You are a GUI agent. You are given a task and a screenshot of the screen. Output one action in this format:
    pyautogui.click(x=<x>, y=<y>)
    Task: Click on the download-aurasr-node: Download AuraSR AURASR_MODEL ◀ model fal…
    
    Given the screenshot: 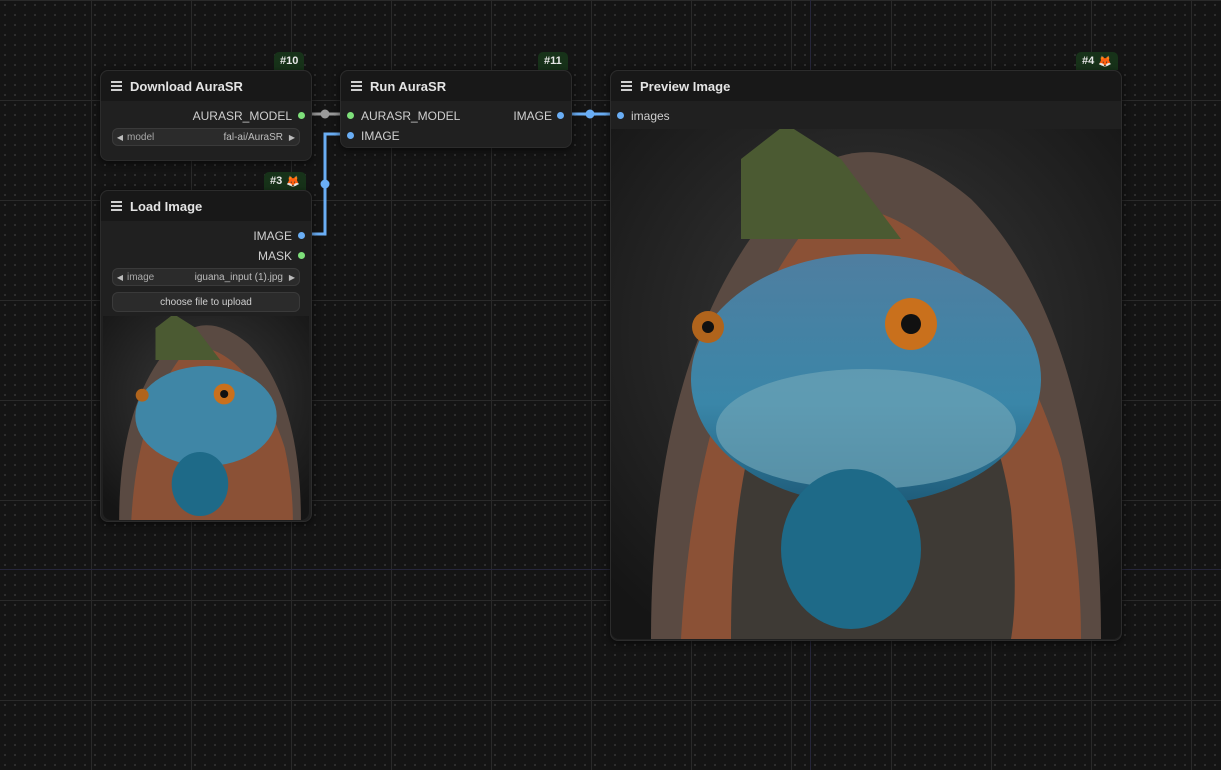 What is the action you would take?
    pyautogui.click(x=206, y=115)
    